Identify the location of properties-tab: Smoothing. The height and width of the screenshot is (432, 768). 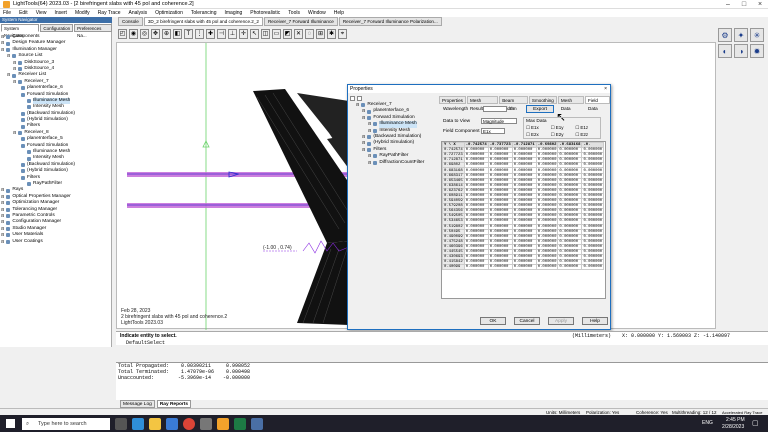
(542, 100).